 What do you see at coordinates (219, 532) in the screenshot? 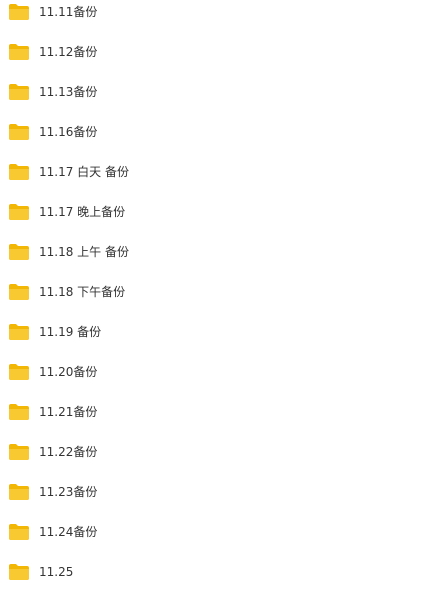
I see `folder-item-11-24: 11.24备份` at bounding box center [219, 532].